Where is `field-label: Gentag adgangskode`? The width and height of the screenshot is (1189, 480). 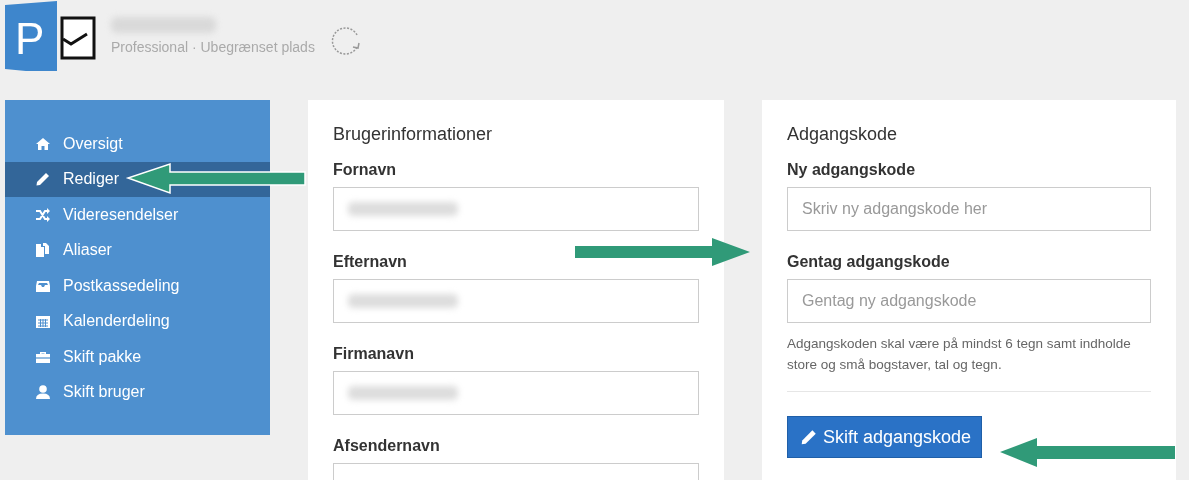
field-label: Gentag adgangskode is located at coordinates (869, 262).